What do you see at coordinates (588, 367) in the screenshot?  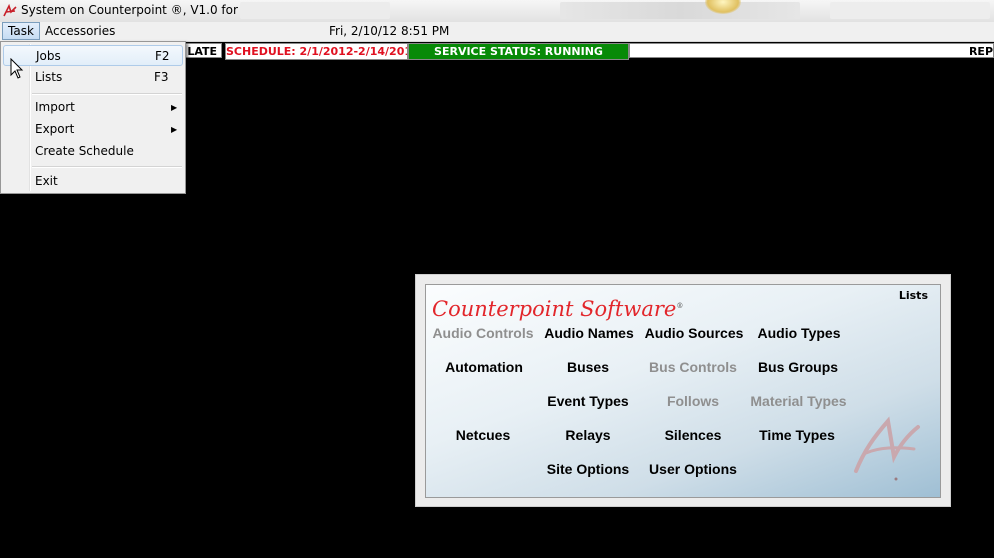 I see `buses-button: Buses` at bounding box center [588, 367].